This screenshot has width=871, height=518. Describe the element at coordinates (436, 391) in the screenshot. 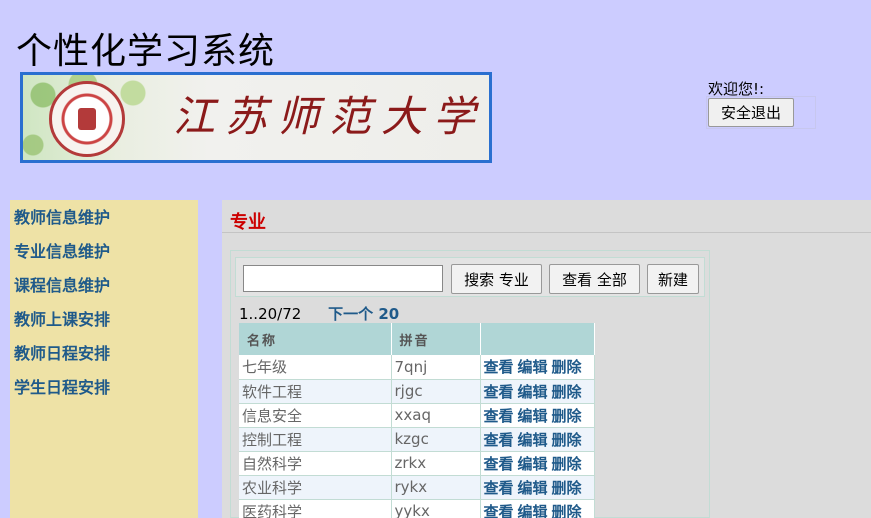

I see `cell-pinyin: rjgc` at that location.